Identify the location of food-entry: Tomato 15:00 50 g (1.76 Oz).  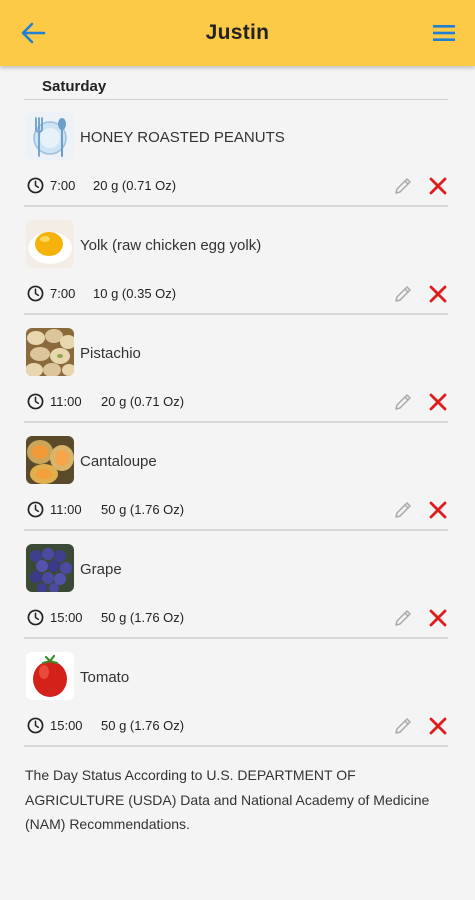
(239, 694).